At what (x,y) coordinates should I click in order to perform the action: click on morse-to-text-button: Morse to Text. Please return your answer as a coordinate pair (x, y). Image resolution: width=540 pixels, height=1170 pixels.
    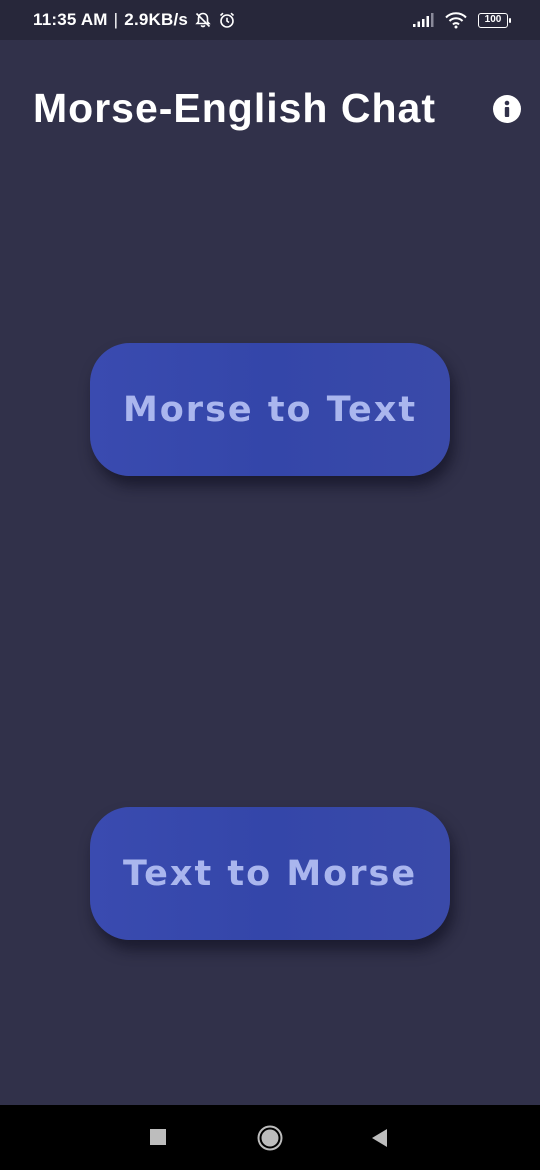
    Looking at the image, I should click on (270, 409).